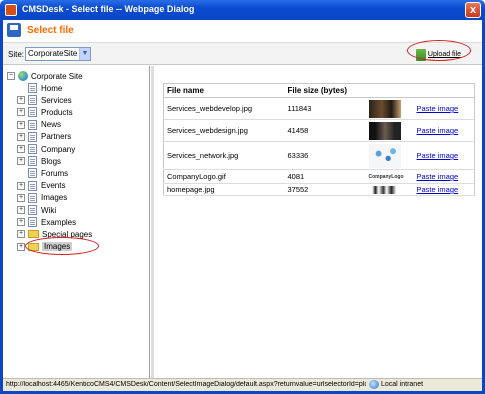 The image size is (485, 394). I want to click on site-select-value: CorporateSite, so click(53, 53).